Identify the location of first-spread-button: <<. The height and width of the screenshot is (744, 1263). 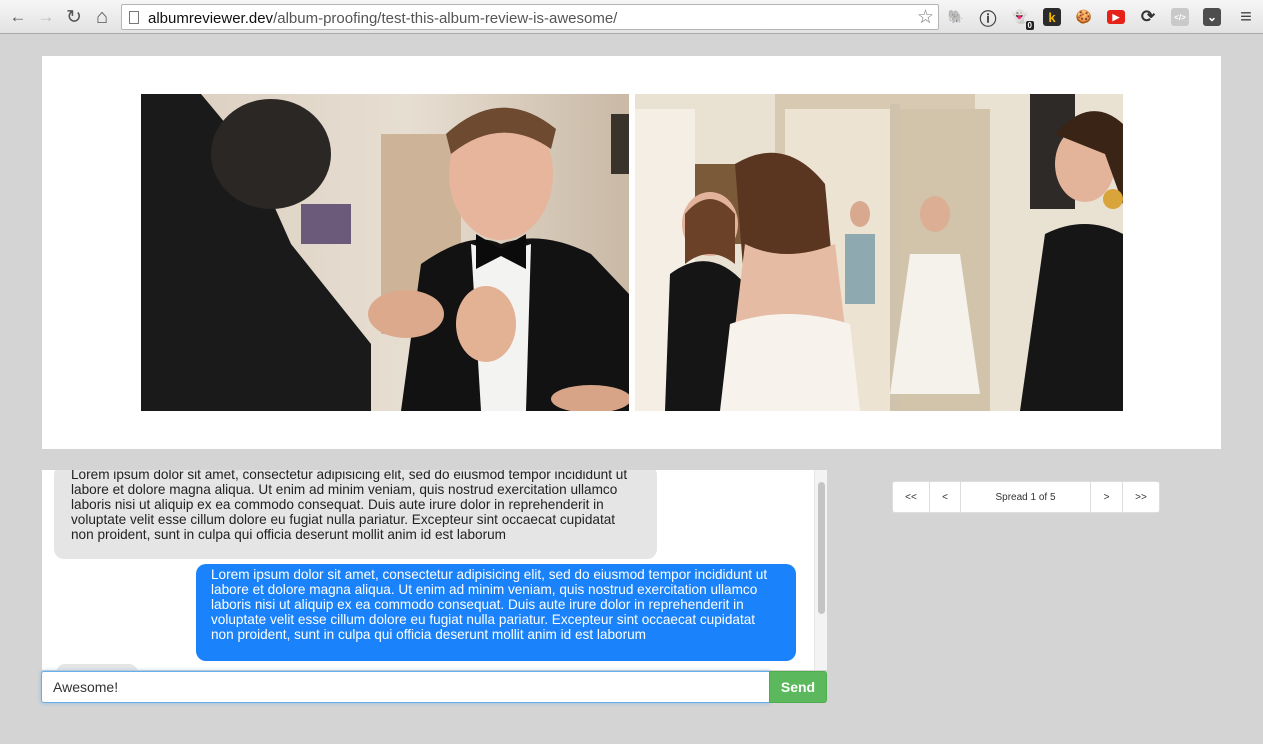
(911, 497).